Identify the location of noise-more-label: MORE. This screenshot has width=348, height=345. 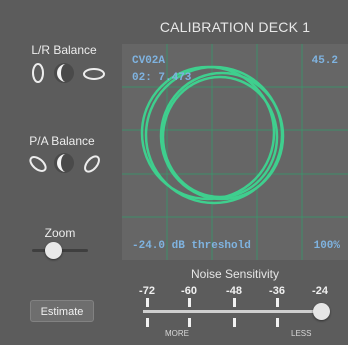
(177, 333).